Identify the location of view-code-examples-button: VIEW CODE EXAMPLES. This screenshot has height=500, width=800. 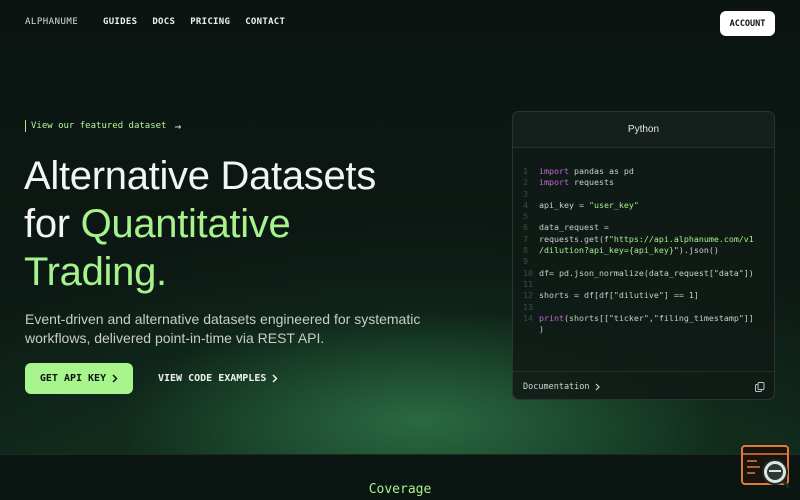
(218, 378).